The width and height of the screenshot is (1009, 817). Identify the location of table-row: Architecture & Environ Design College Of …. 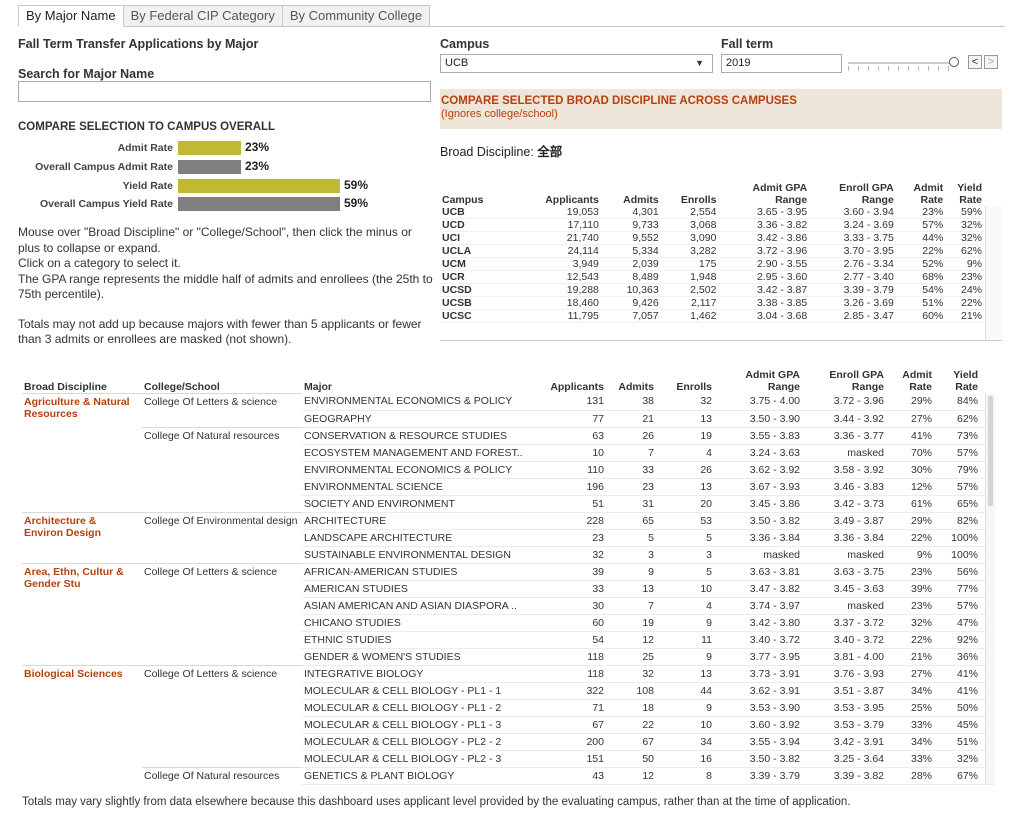
(508, 537).